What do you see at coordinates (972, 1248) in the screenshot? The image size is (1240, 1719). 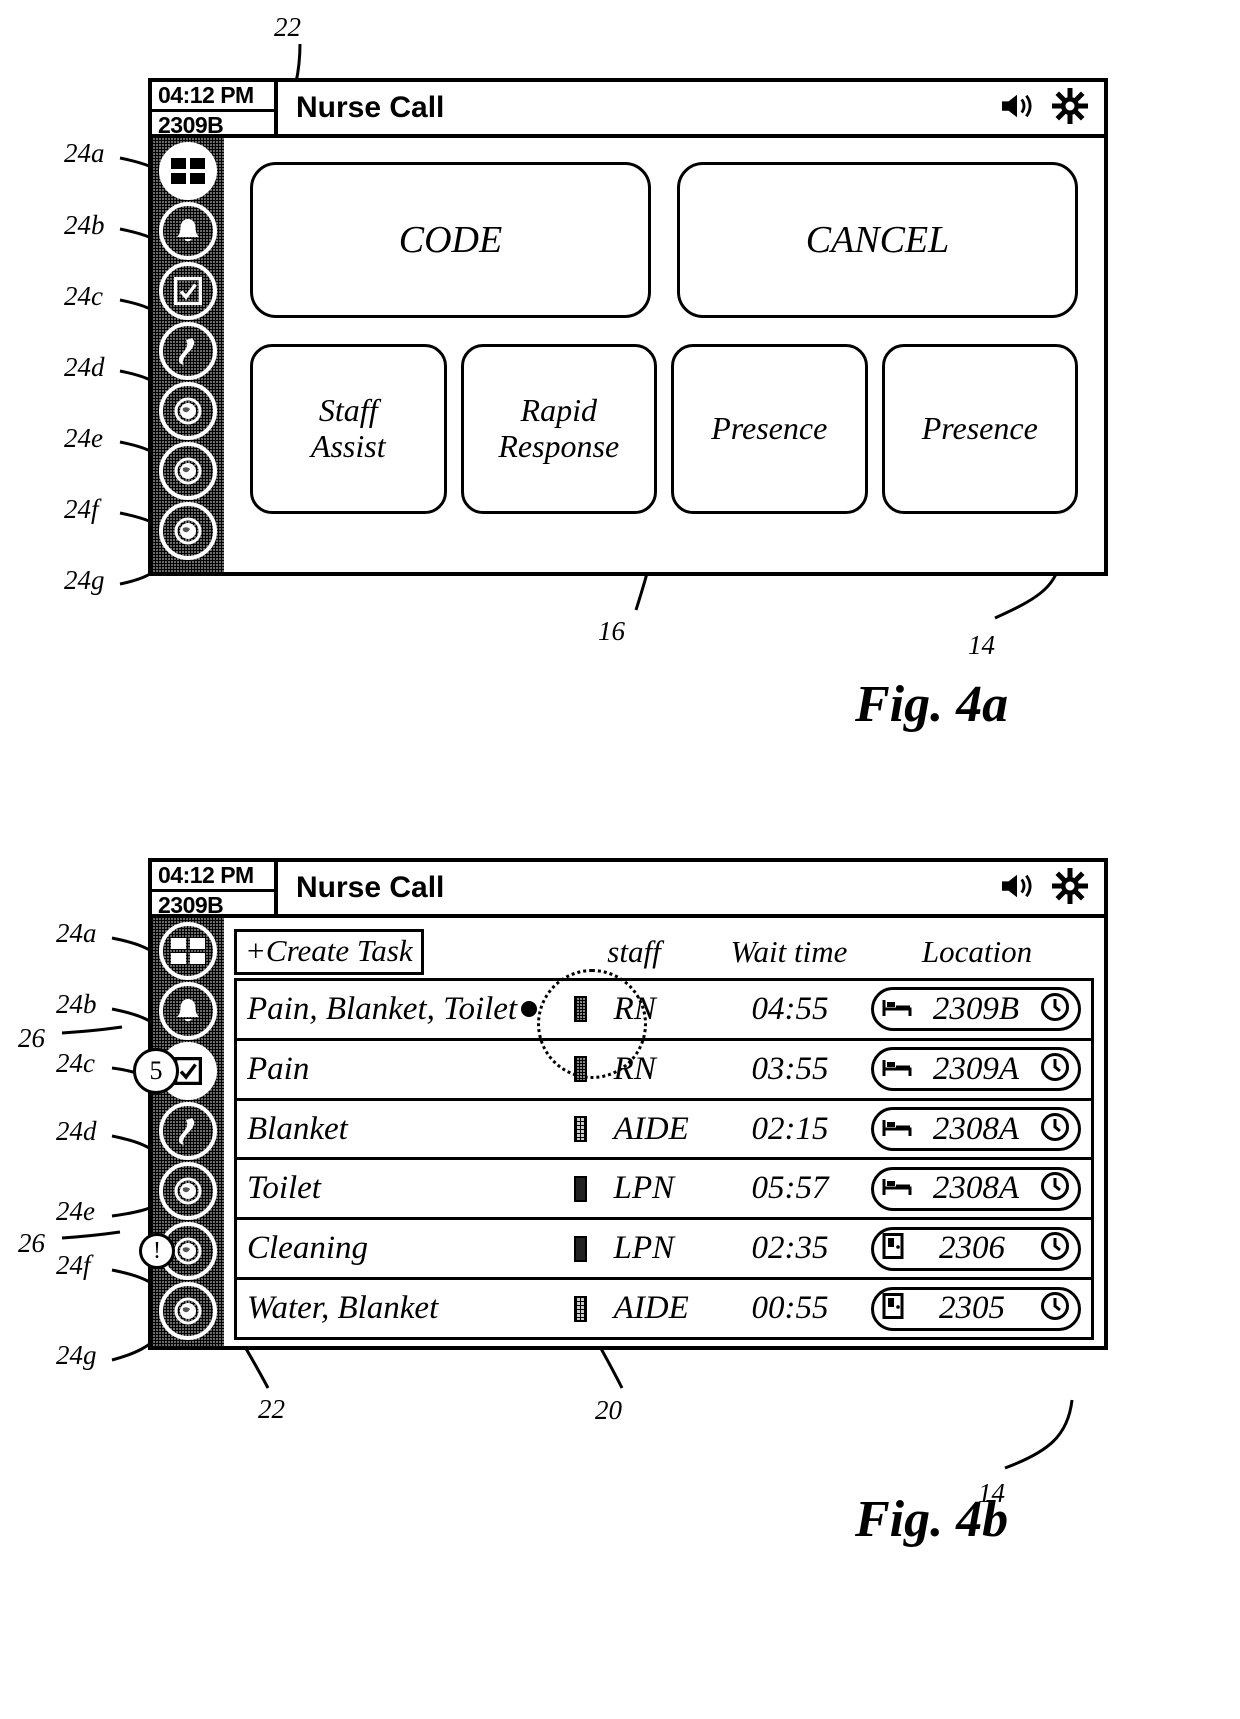 I see `location-value: 2306` at bounding box center [972, 1248].